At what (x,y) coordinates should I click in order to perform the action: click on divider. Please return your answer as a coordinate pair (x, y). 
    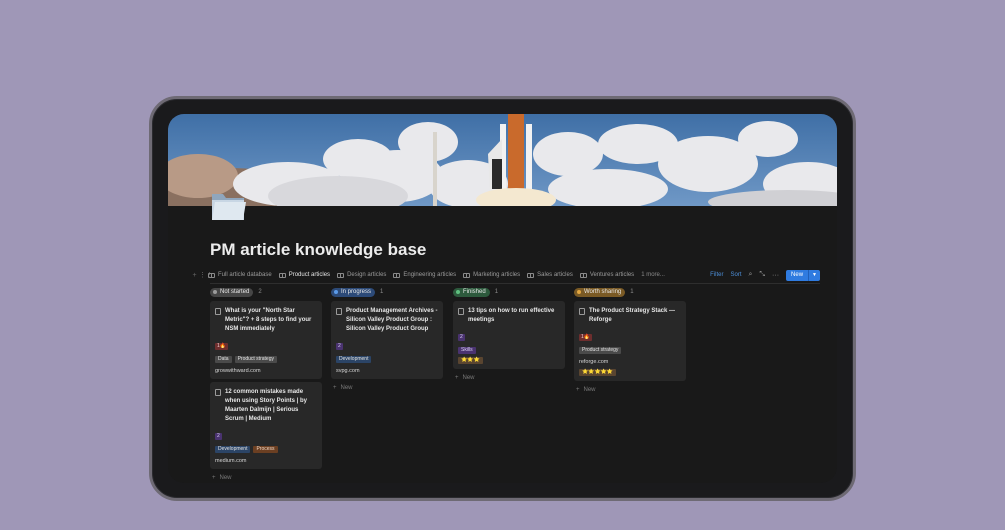
    Looking at the image, I should click on (515, 283).